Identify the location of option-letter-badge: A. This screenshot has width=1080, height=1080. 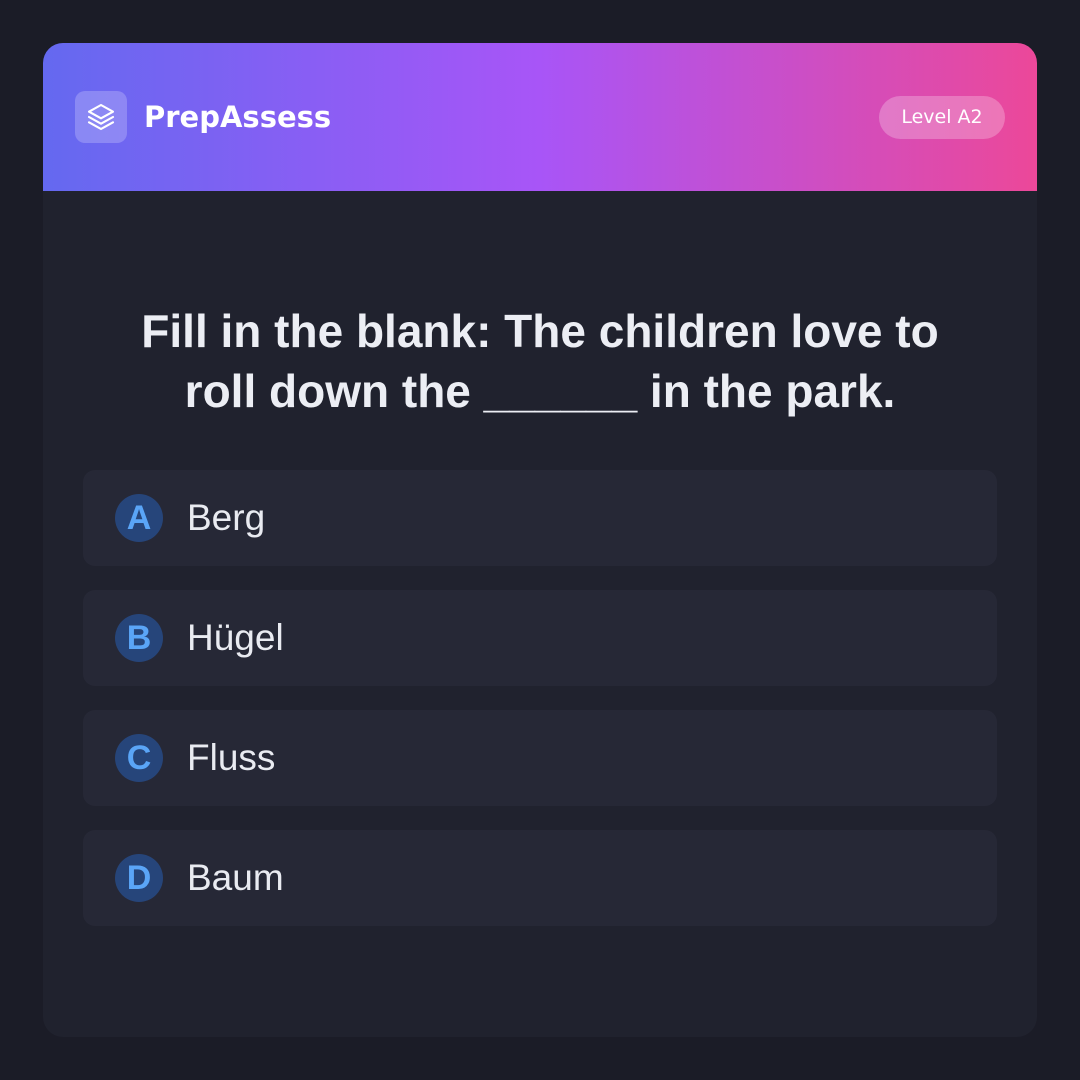
(139, 518).